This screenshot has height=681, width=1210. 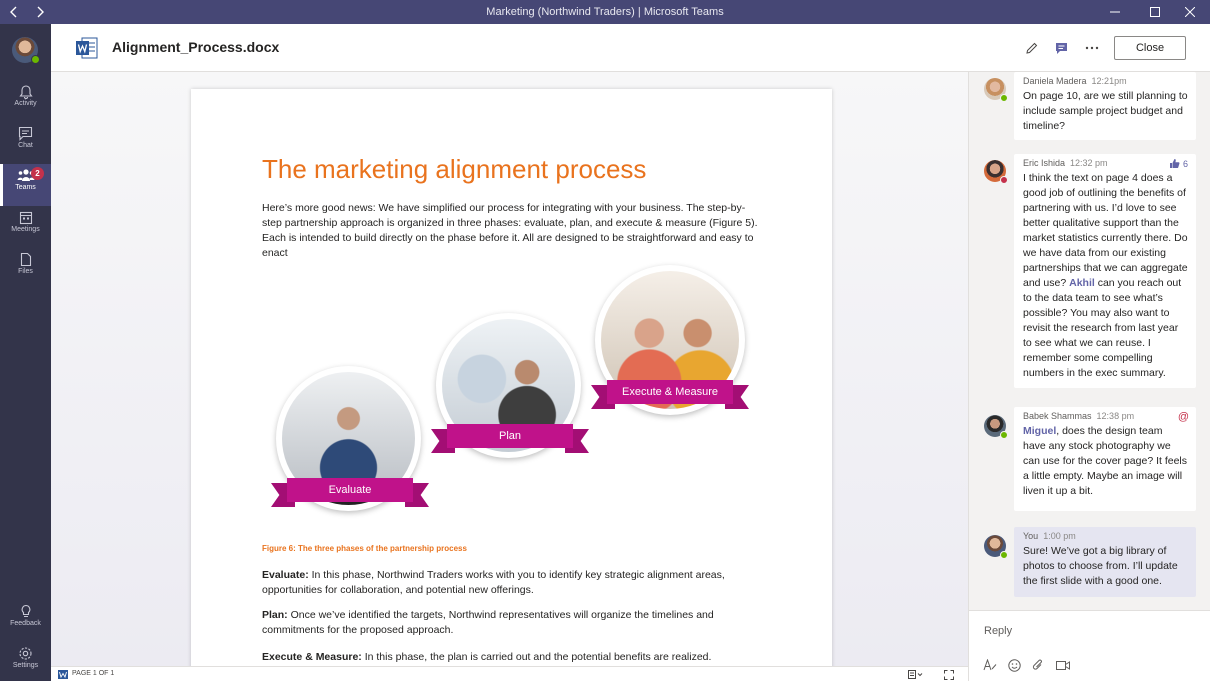 I want to click on rail-item-teams: Teams 2, so click(x=25, y=185).